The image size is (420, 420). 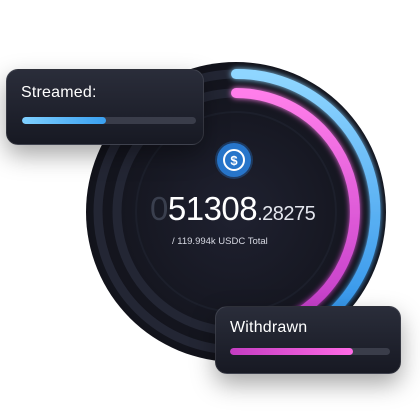 I want to click on streamed-card: Streamed:, so click(x=105, y=107).